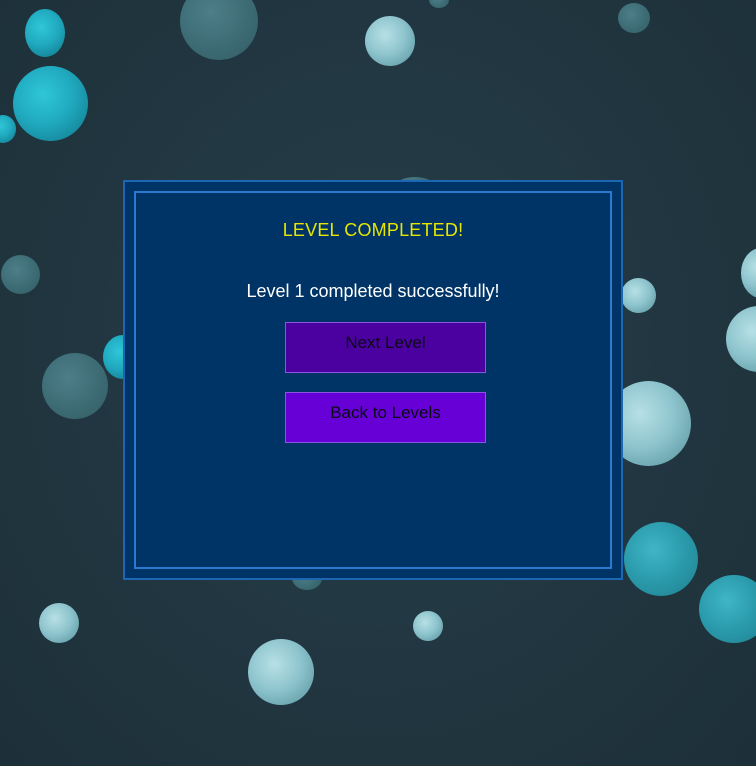 This screenshot has width=756, height=766. What do you see at coordinates (385, 347) in the screenshot?
I see `next-level-button: Next Level` at bounding box center [385, 347].